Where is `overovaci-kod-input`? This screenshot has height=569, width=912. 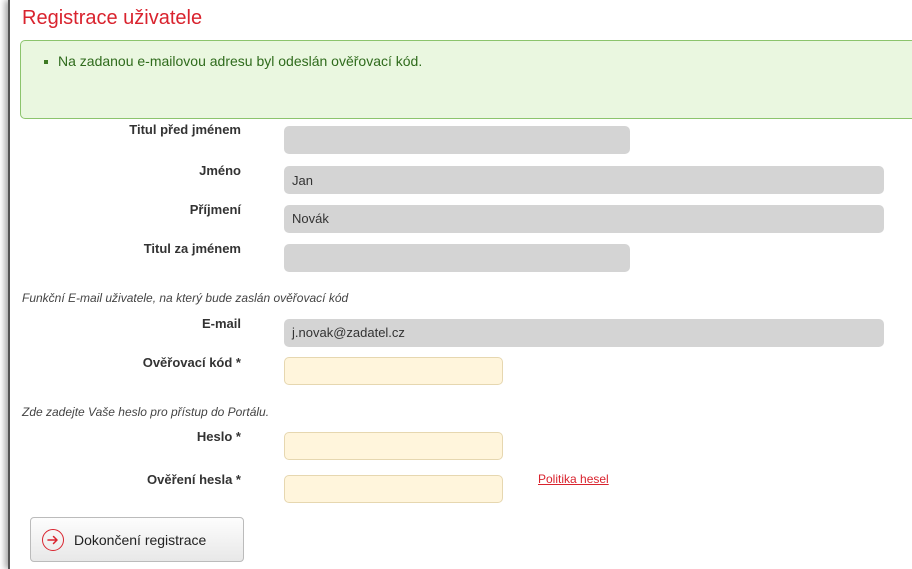 overovaci-kod-input is located at coordinates (393, 371).